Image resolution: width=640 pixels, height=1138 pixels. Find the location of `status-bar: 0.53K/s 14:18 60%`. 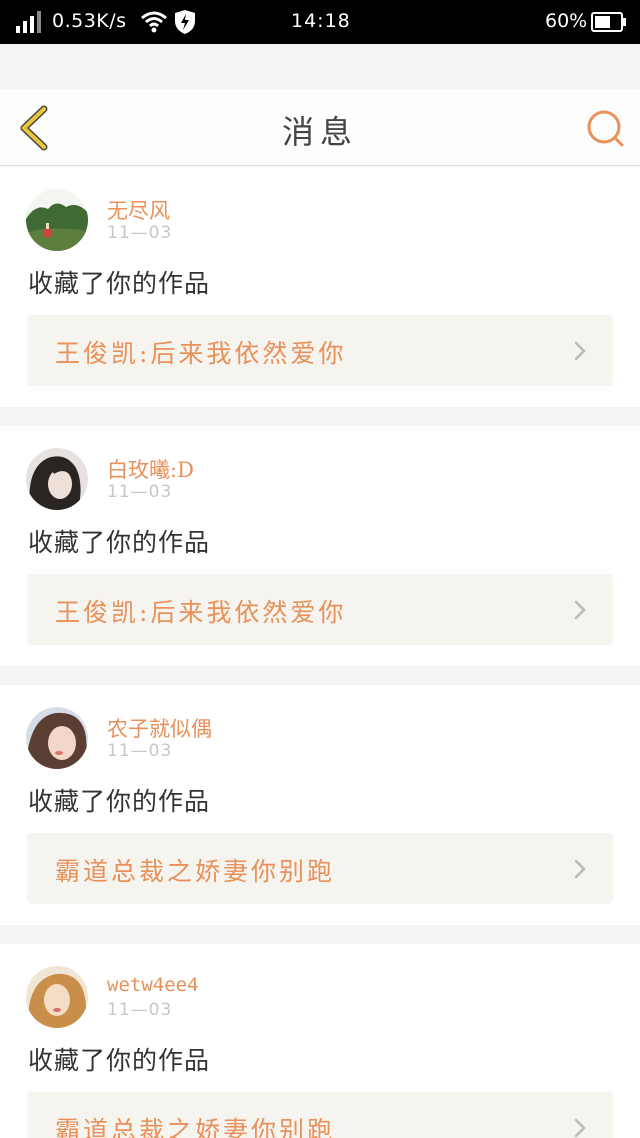

status-bar: 0.53K/s 14:18 60% is located at coordinates (320, 22).